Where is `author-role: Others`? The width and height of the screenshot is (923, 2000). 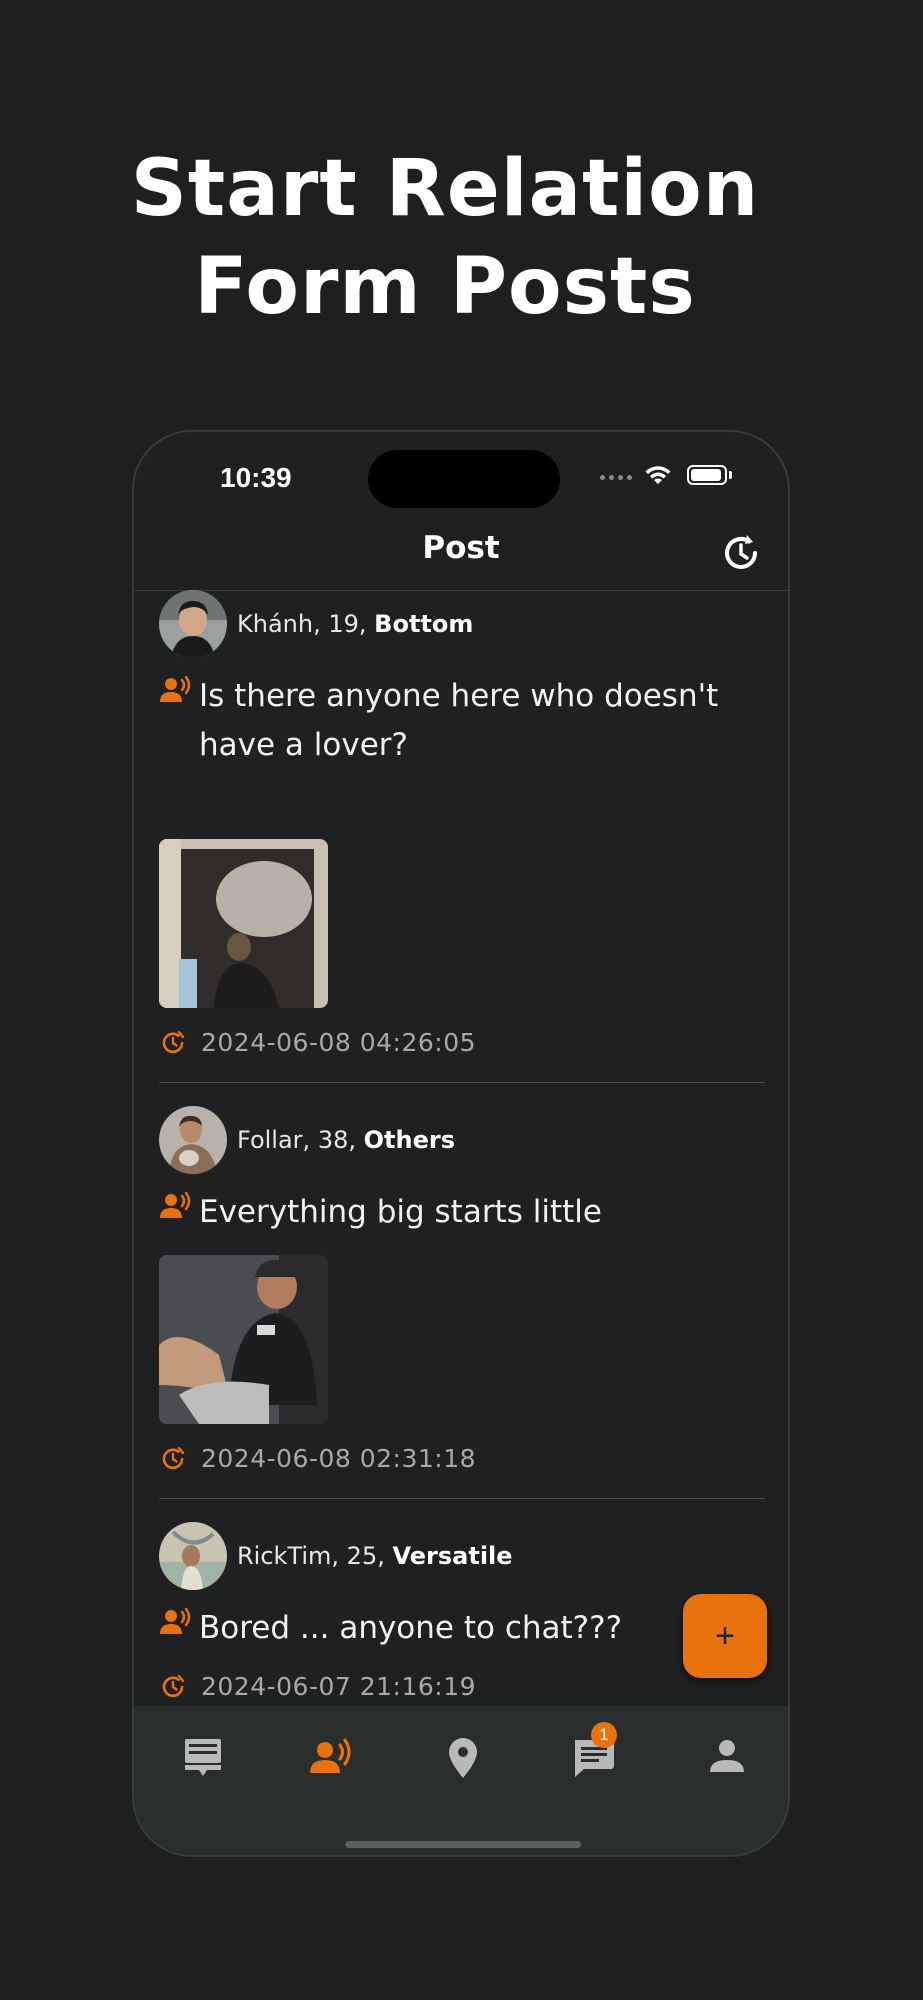
author-role: Others is located at coordinates (409, 1140).